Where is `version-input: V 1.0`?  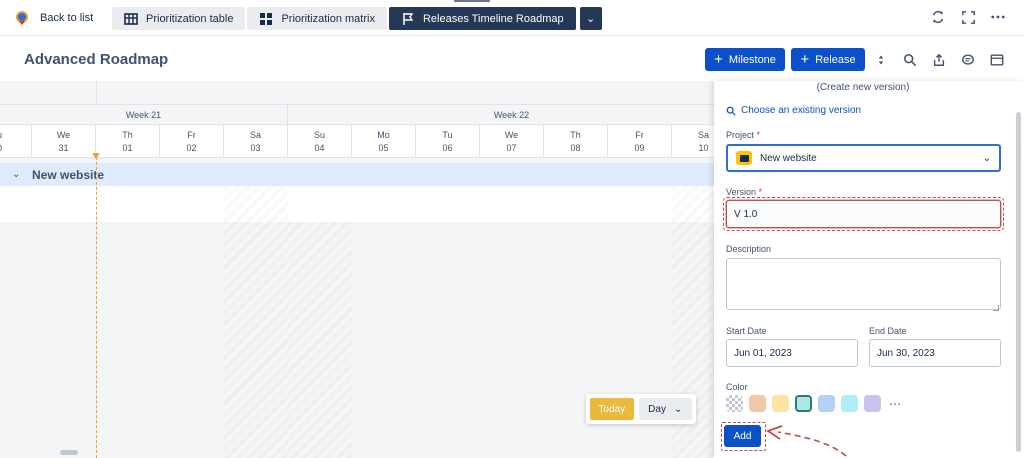
version-input: V 1.0 is located at coordinates (863, 214).